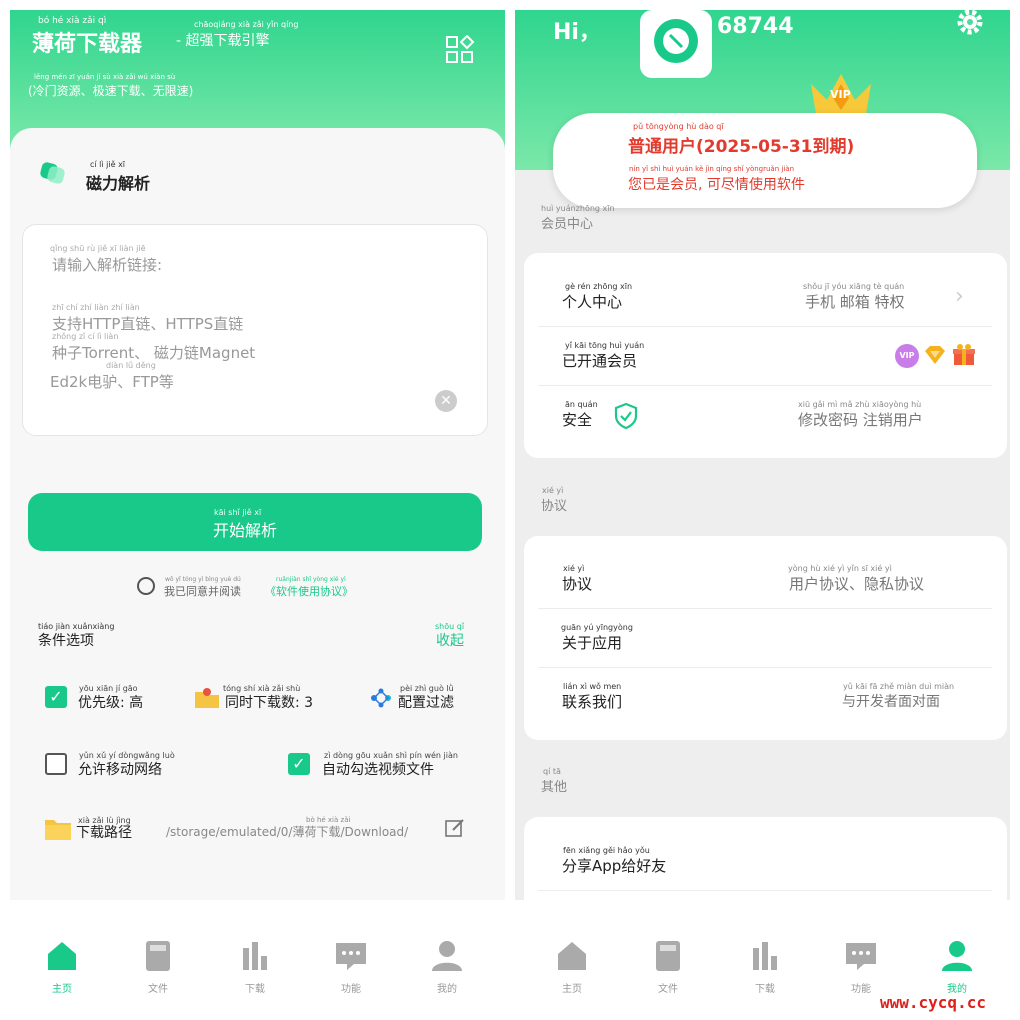 The height and width of the screenshot is (1020, 1020). What do you see at coordinates (592, 686) in the screenshot?
I see `contact-pinyin: lián xì wǒ men` at bounding box center [592, 686].